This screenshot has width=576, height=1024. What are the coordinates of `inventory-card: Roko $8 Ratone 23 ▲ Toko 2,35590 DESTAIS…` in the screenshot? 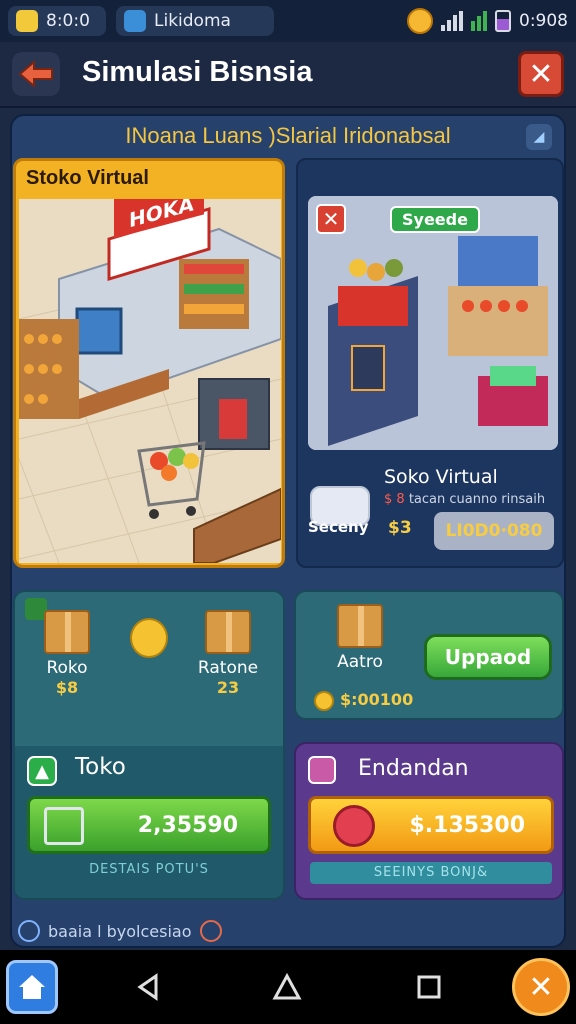 It's located at (149, 745).